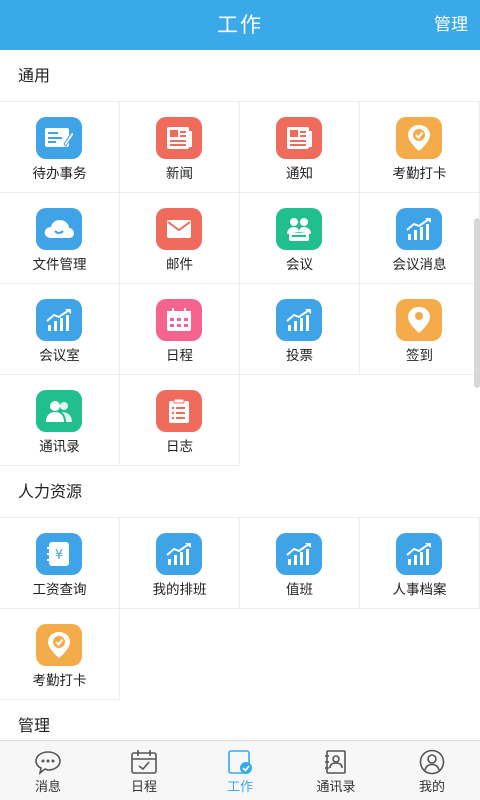 The height and width of the screenshot is (800, 480). I want to click on location-pin-icon, so click(419, 320).